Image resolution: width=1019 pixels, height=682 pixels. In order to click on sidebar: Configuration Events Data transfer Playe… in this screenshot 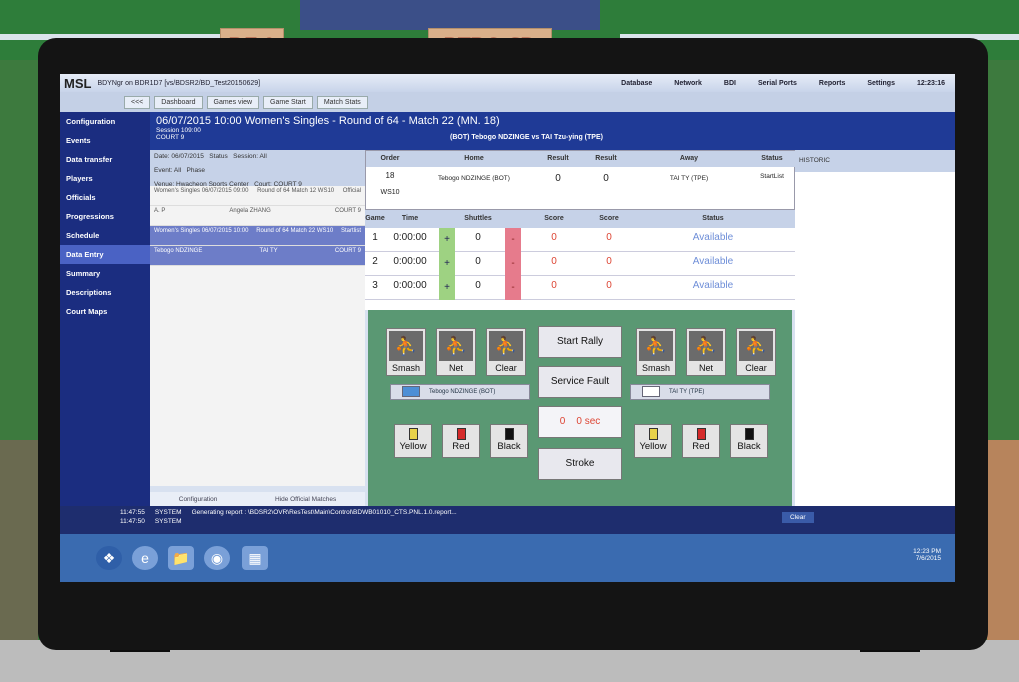, I will do `click(105, 312)`.